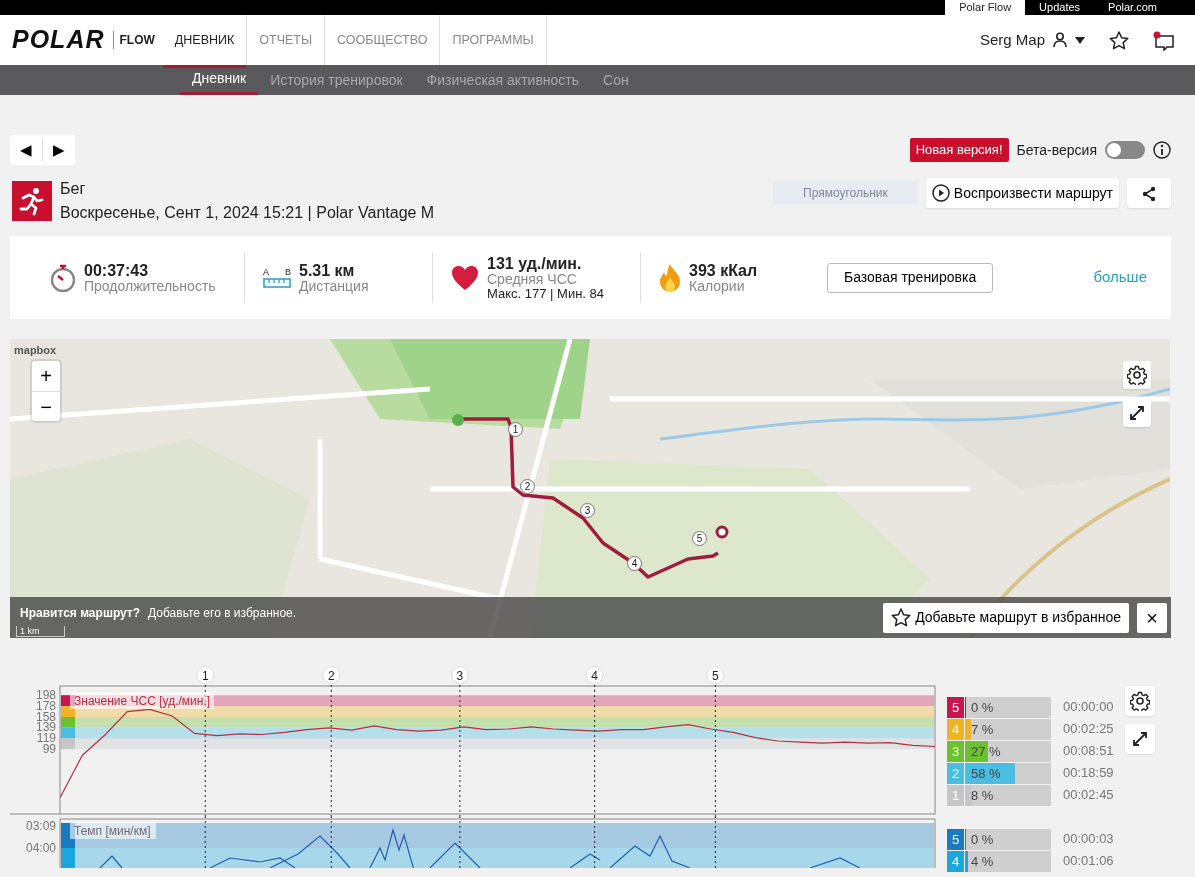 The height and width of the screenshot is (877, 1195). What do you see at coordinates (845, 193) in the screenshot?
I see `map-style-label: Прямоугольник` at bounding box center [845, 193].